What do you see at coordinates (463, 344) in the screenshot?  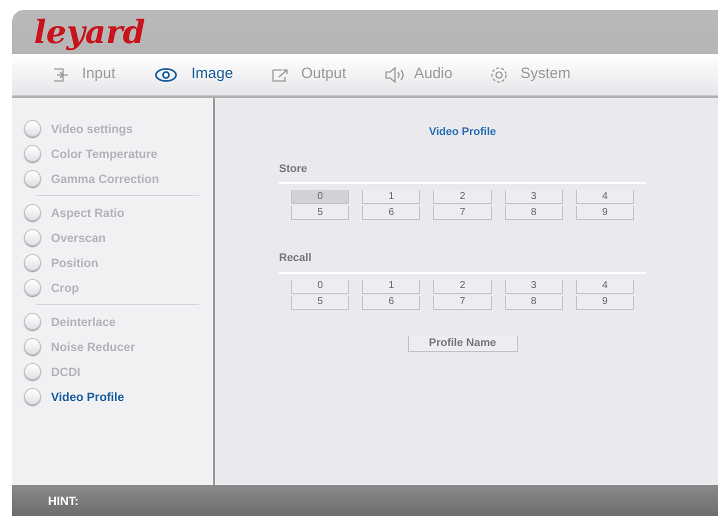 I see `profile-name-button: Profile Name` at bounding box center [463, 344].